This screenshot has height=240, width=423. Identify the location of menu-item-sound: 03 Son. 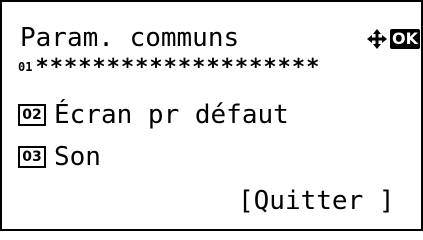
(59, 157).